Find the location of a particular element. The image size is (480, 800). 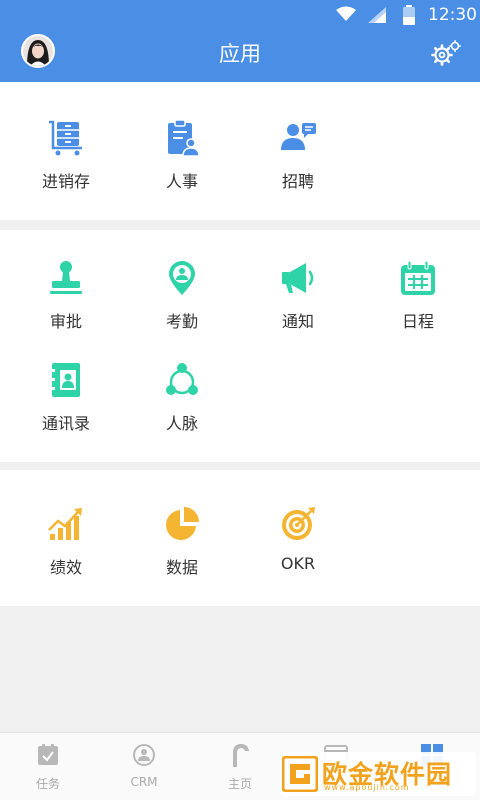

person-message-icon is located at coordinates (298, 136).